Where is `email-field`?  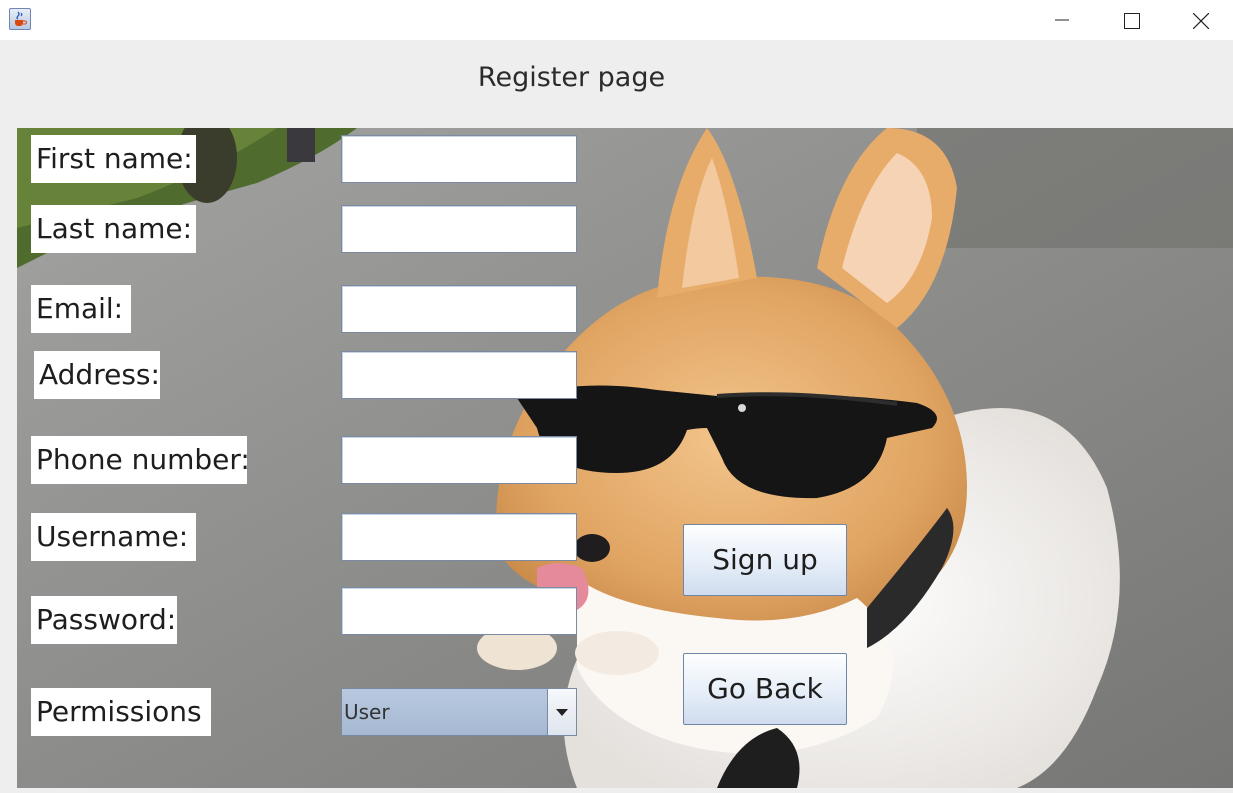 email-field is located at coordinates (459, 309).